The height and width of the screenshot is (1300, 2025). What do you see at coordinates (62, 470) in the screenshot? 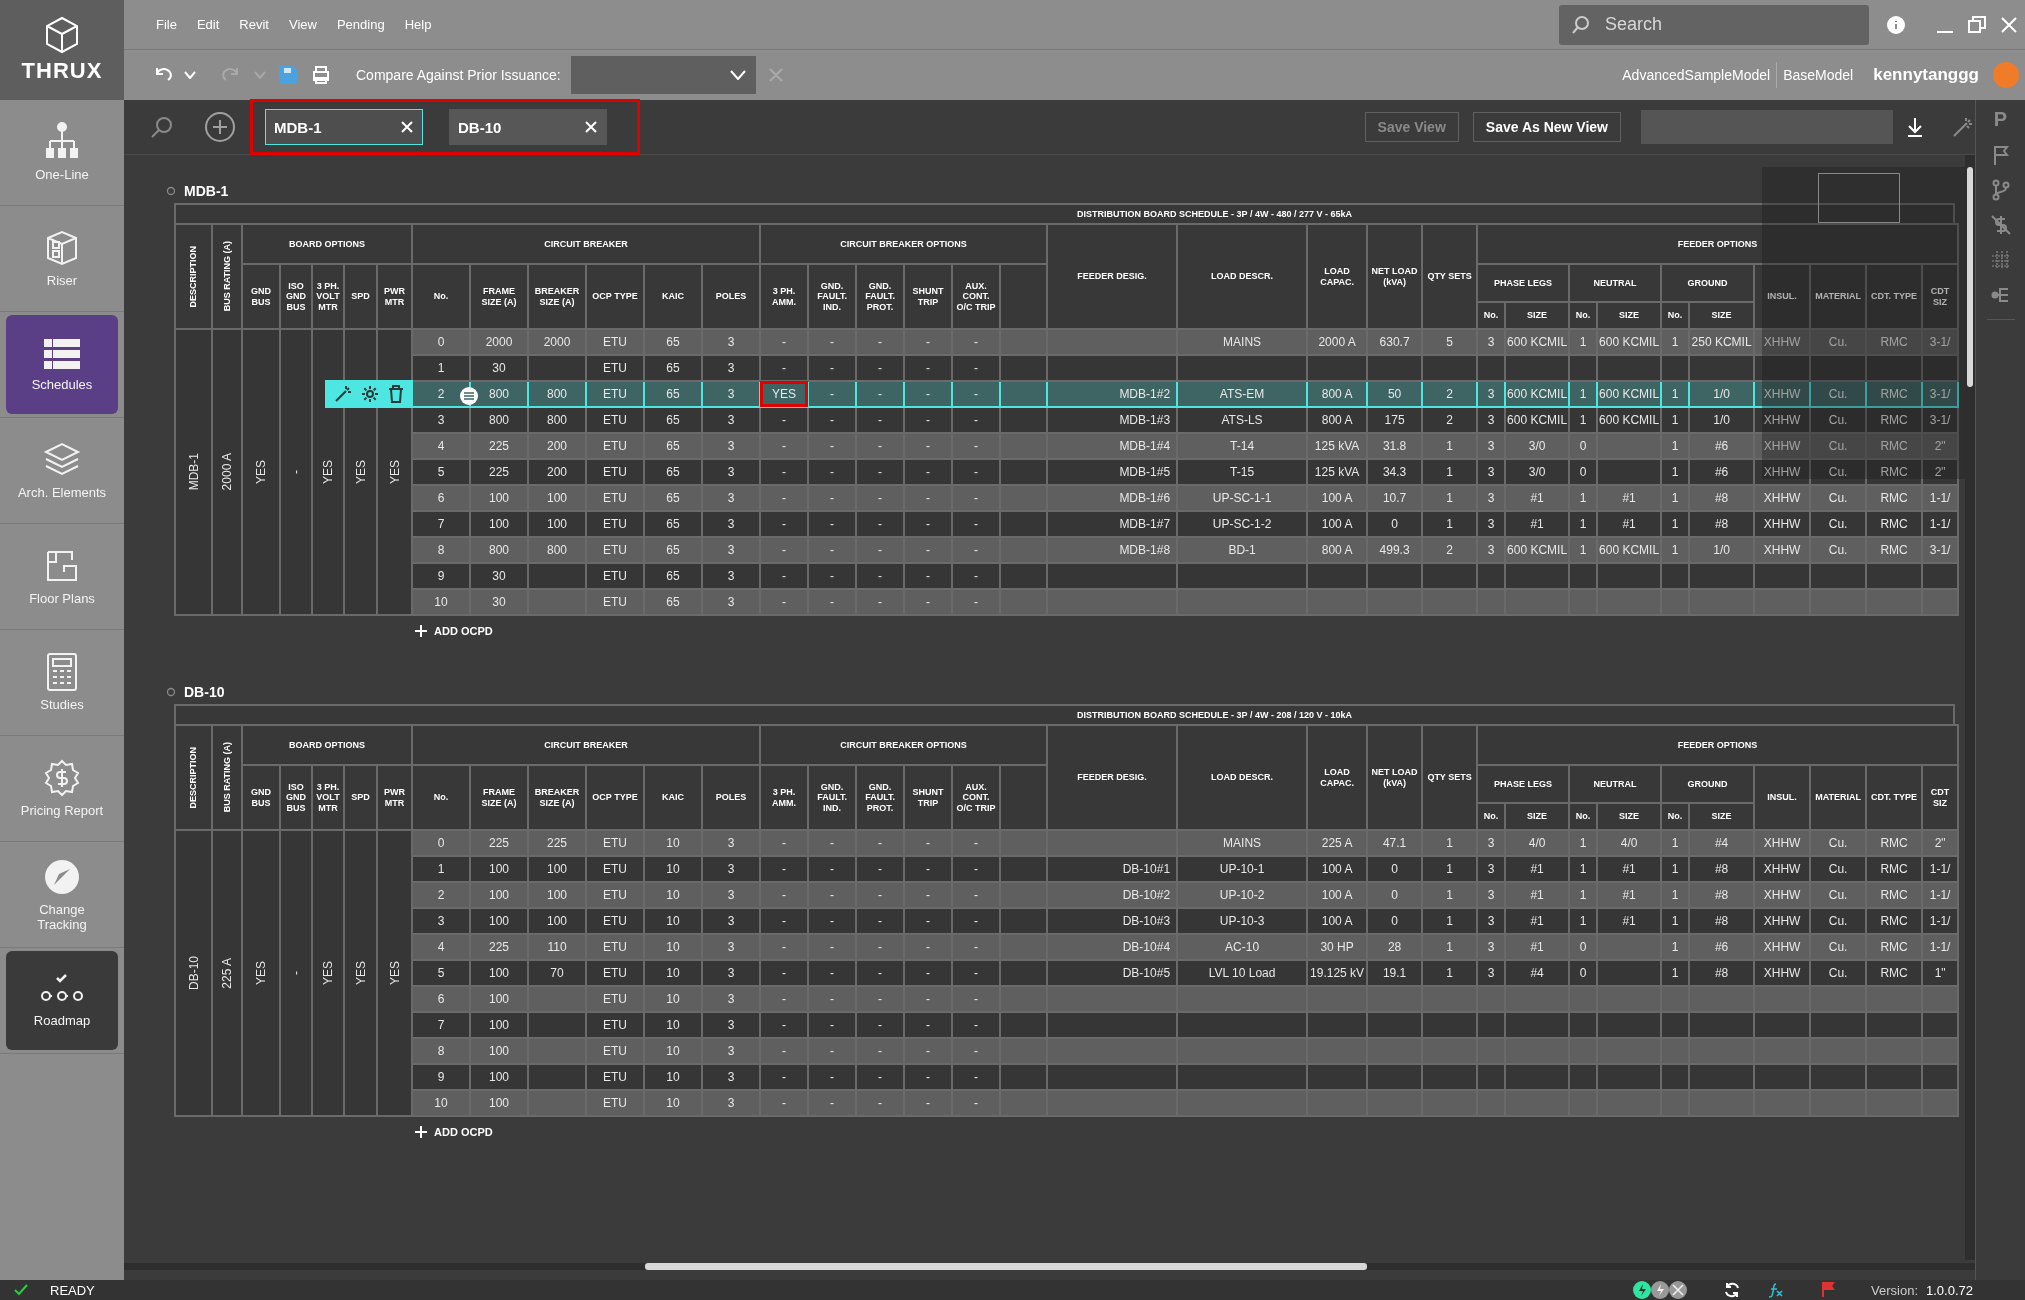
I see `sidebar-item: Arch. Elements` at bounding box center [62, 470].